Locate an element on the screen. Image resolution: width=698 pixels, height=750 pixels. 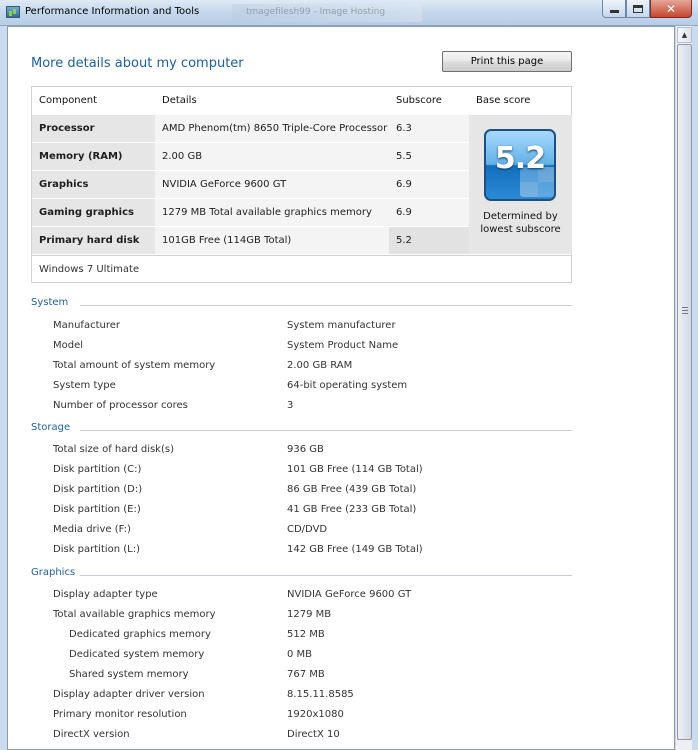
component-name: Primary hard disk is located at coordinates (93, 240).